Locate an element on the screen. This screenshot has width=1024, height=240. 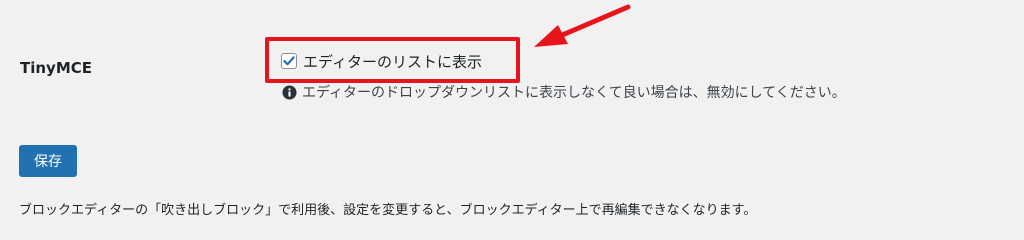
checkmark-icon is located at coordinates (289, 61).